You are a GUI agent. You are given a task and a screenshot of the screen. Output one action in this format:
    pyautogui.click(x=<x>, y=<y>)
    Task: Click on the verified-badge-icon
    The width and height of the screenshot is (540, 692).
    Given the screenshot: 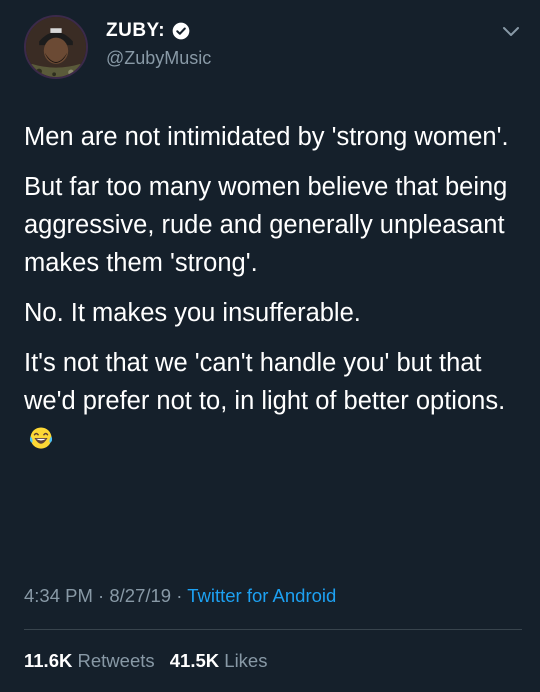 What is the action you would take?
    pyautogui.click(x=181, y=31)
    